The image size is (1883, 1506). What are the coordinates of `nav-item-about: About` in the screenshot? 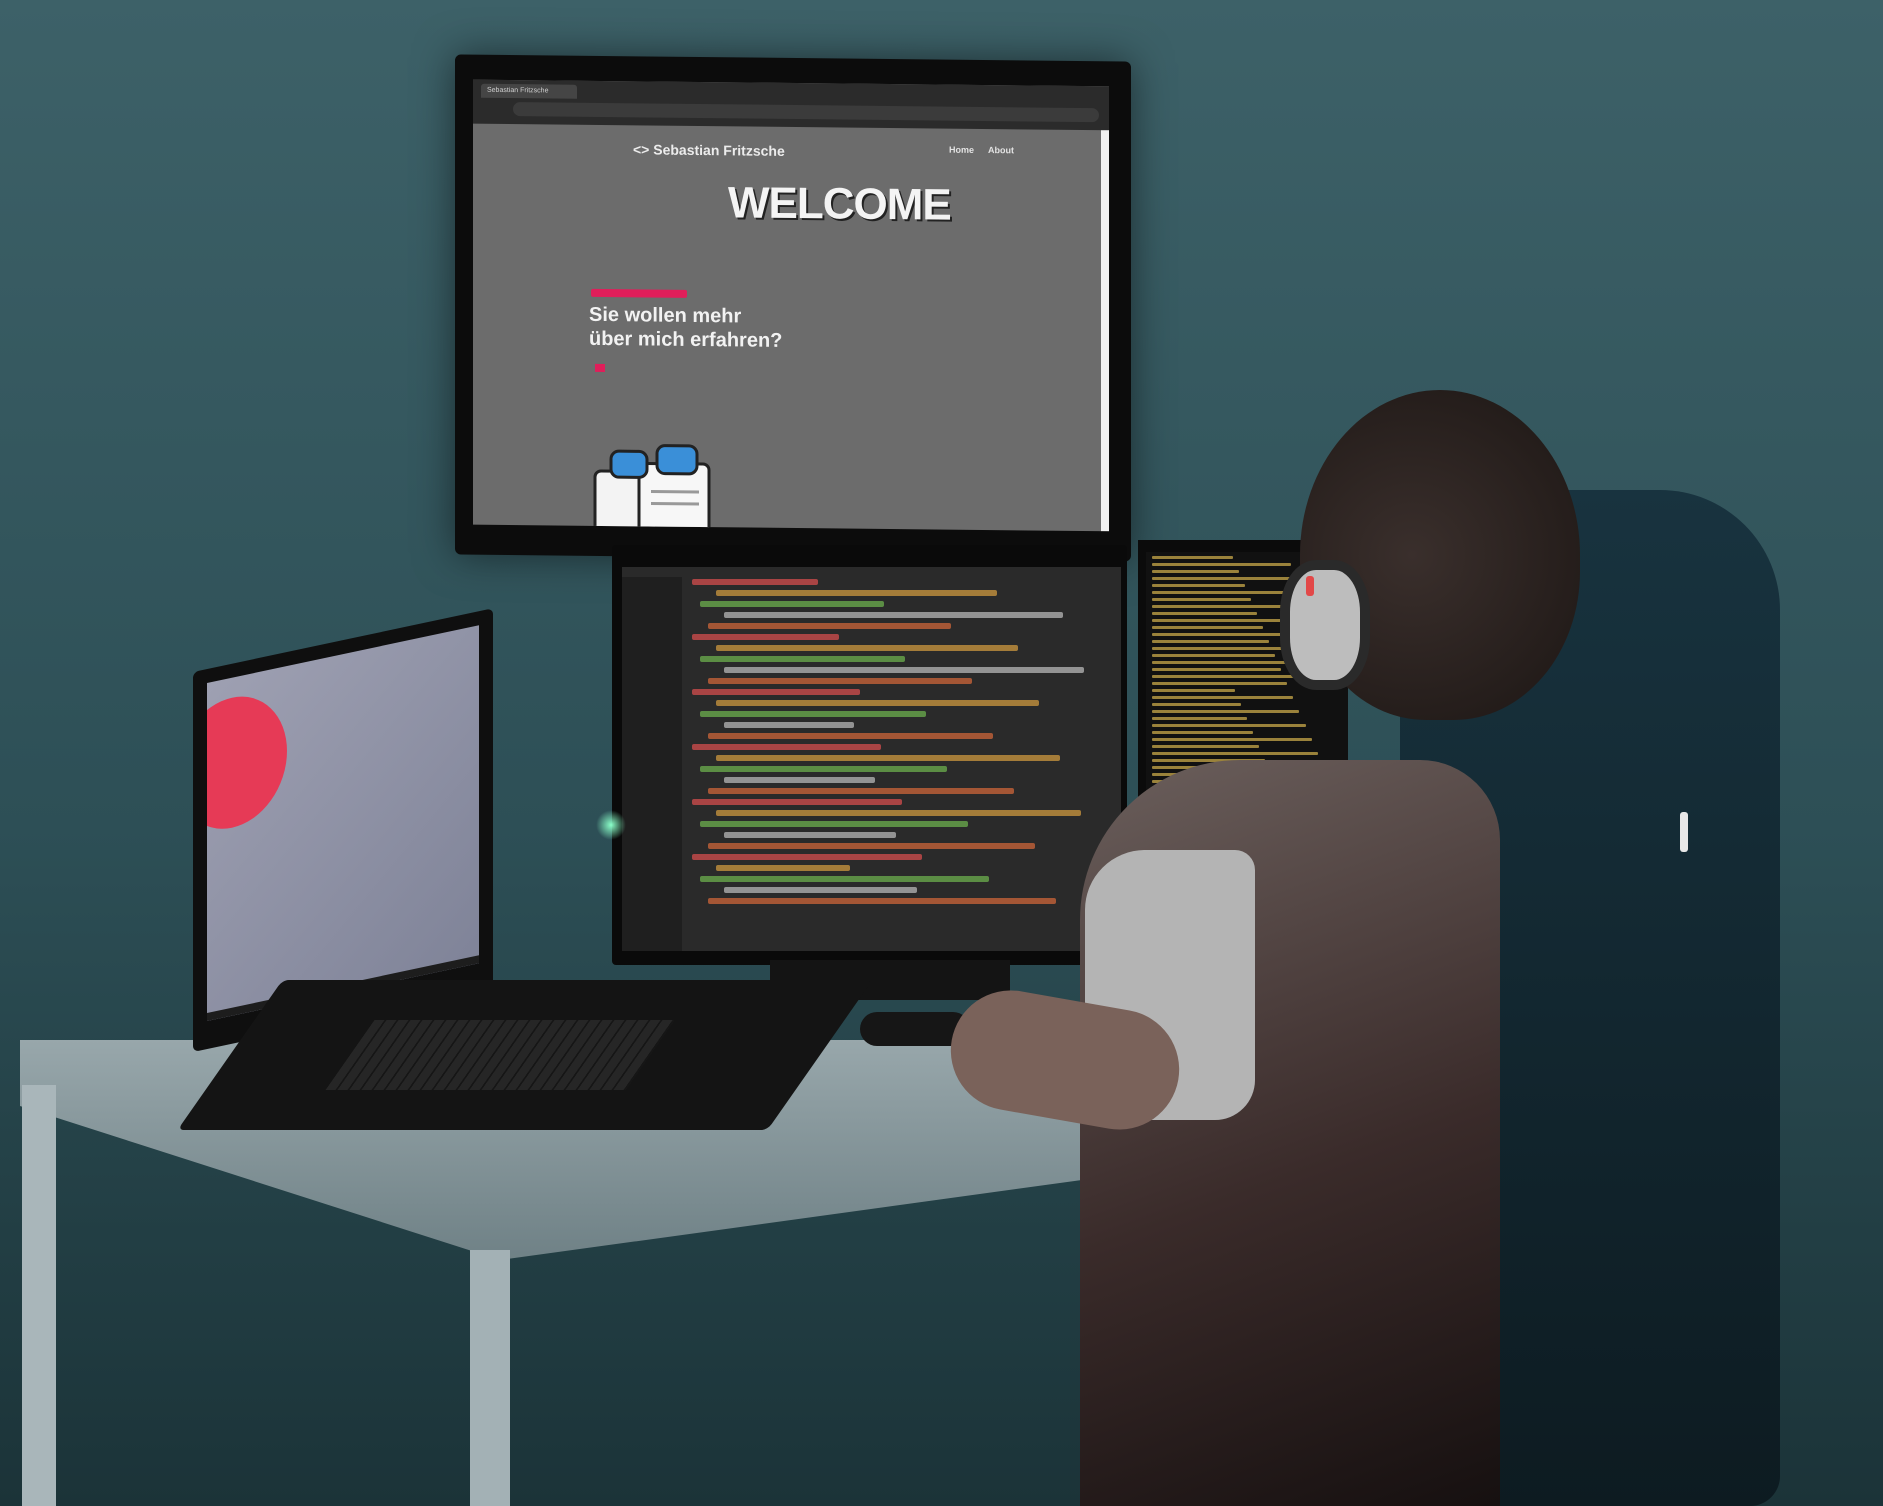 It's located at (1001, 150).